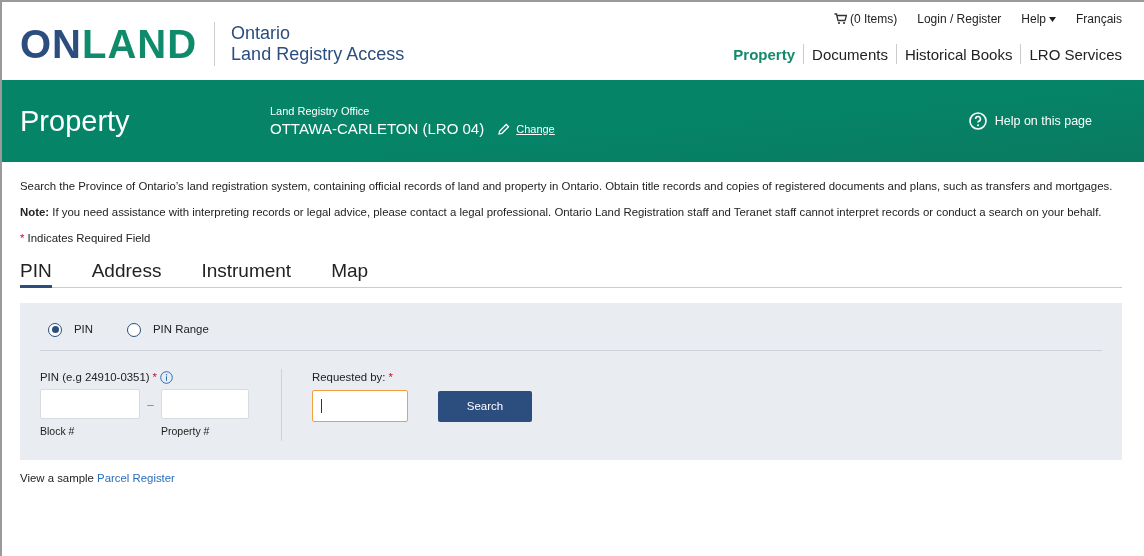  What do you see at coordinates (1071, 54) in the screenshot?
I see `nav-link: LRO Services` at bounding box center [1071, 54].